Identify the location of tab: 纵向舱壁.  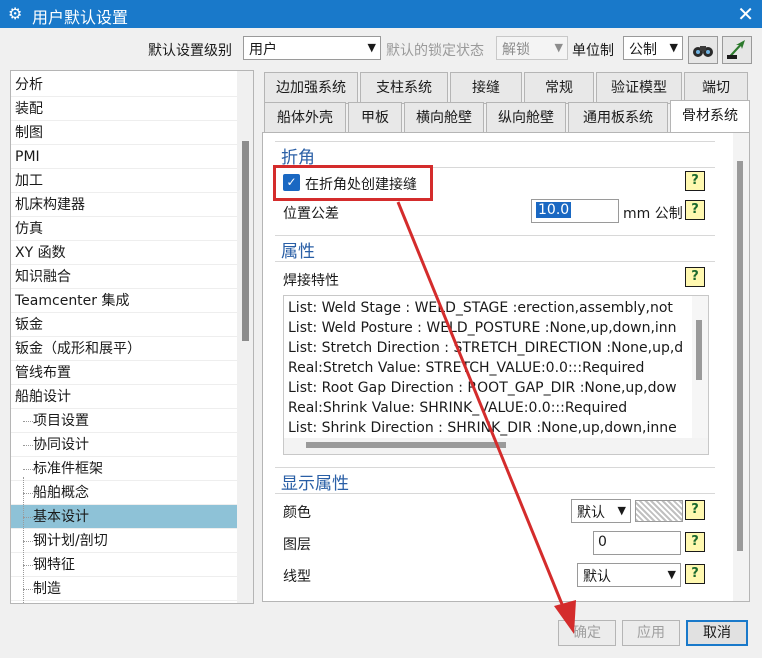
(526, 118).